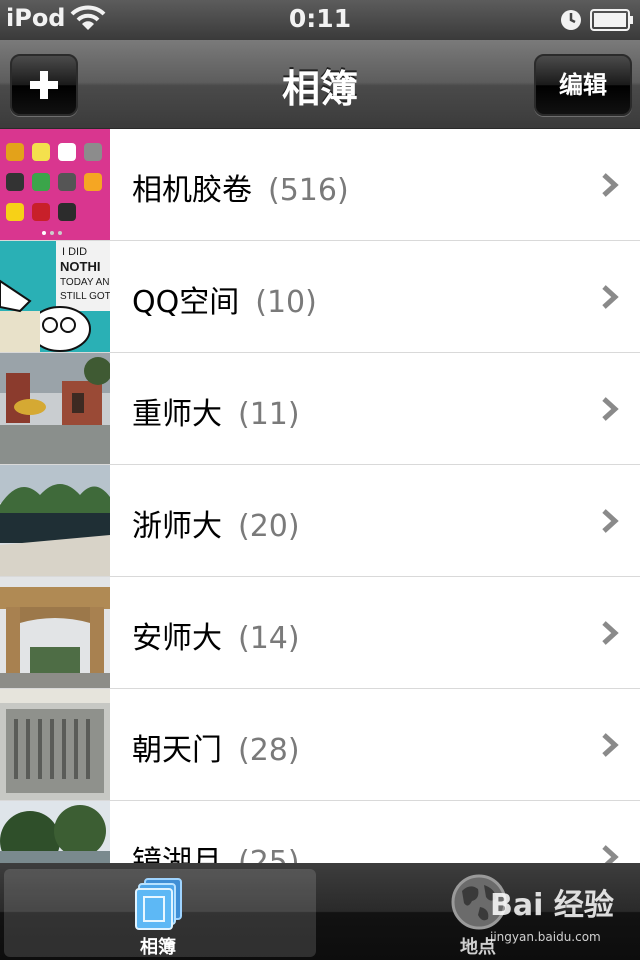 The image size is (640, 960). What do you see at coordinates (320, 745) in the screenshot?
I see `album-row-chaotianmen: 朝天门 (28)` at bounding box center [320, 745].